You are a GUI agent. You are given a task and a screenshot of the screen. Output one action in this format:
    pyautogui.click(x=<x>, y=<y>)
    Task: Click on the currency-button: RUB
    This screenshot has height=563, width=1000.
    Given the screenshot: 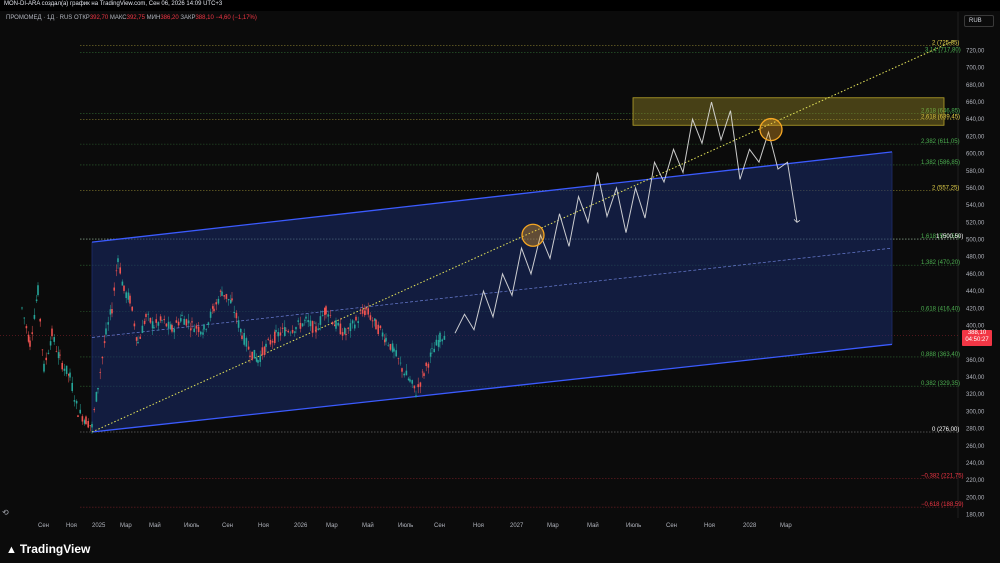 What is the action you would take?
    pyautogui.click(x=979, y=21)
    